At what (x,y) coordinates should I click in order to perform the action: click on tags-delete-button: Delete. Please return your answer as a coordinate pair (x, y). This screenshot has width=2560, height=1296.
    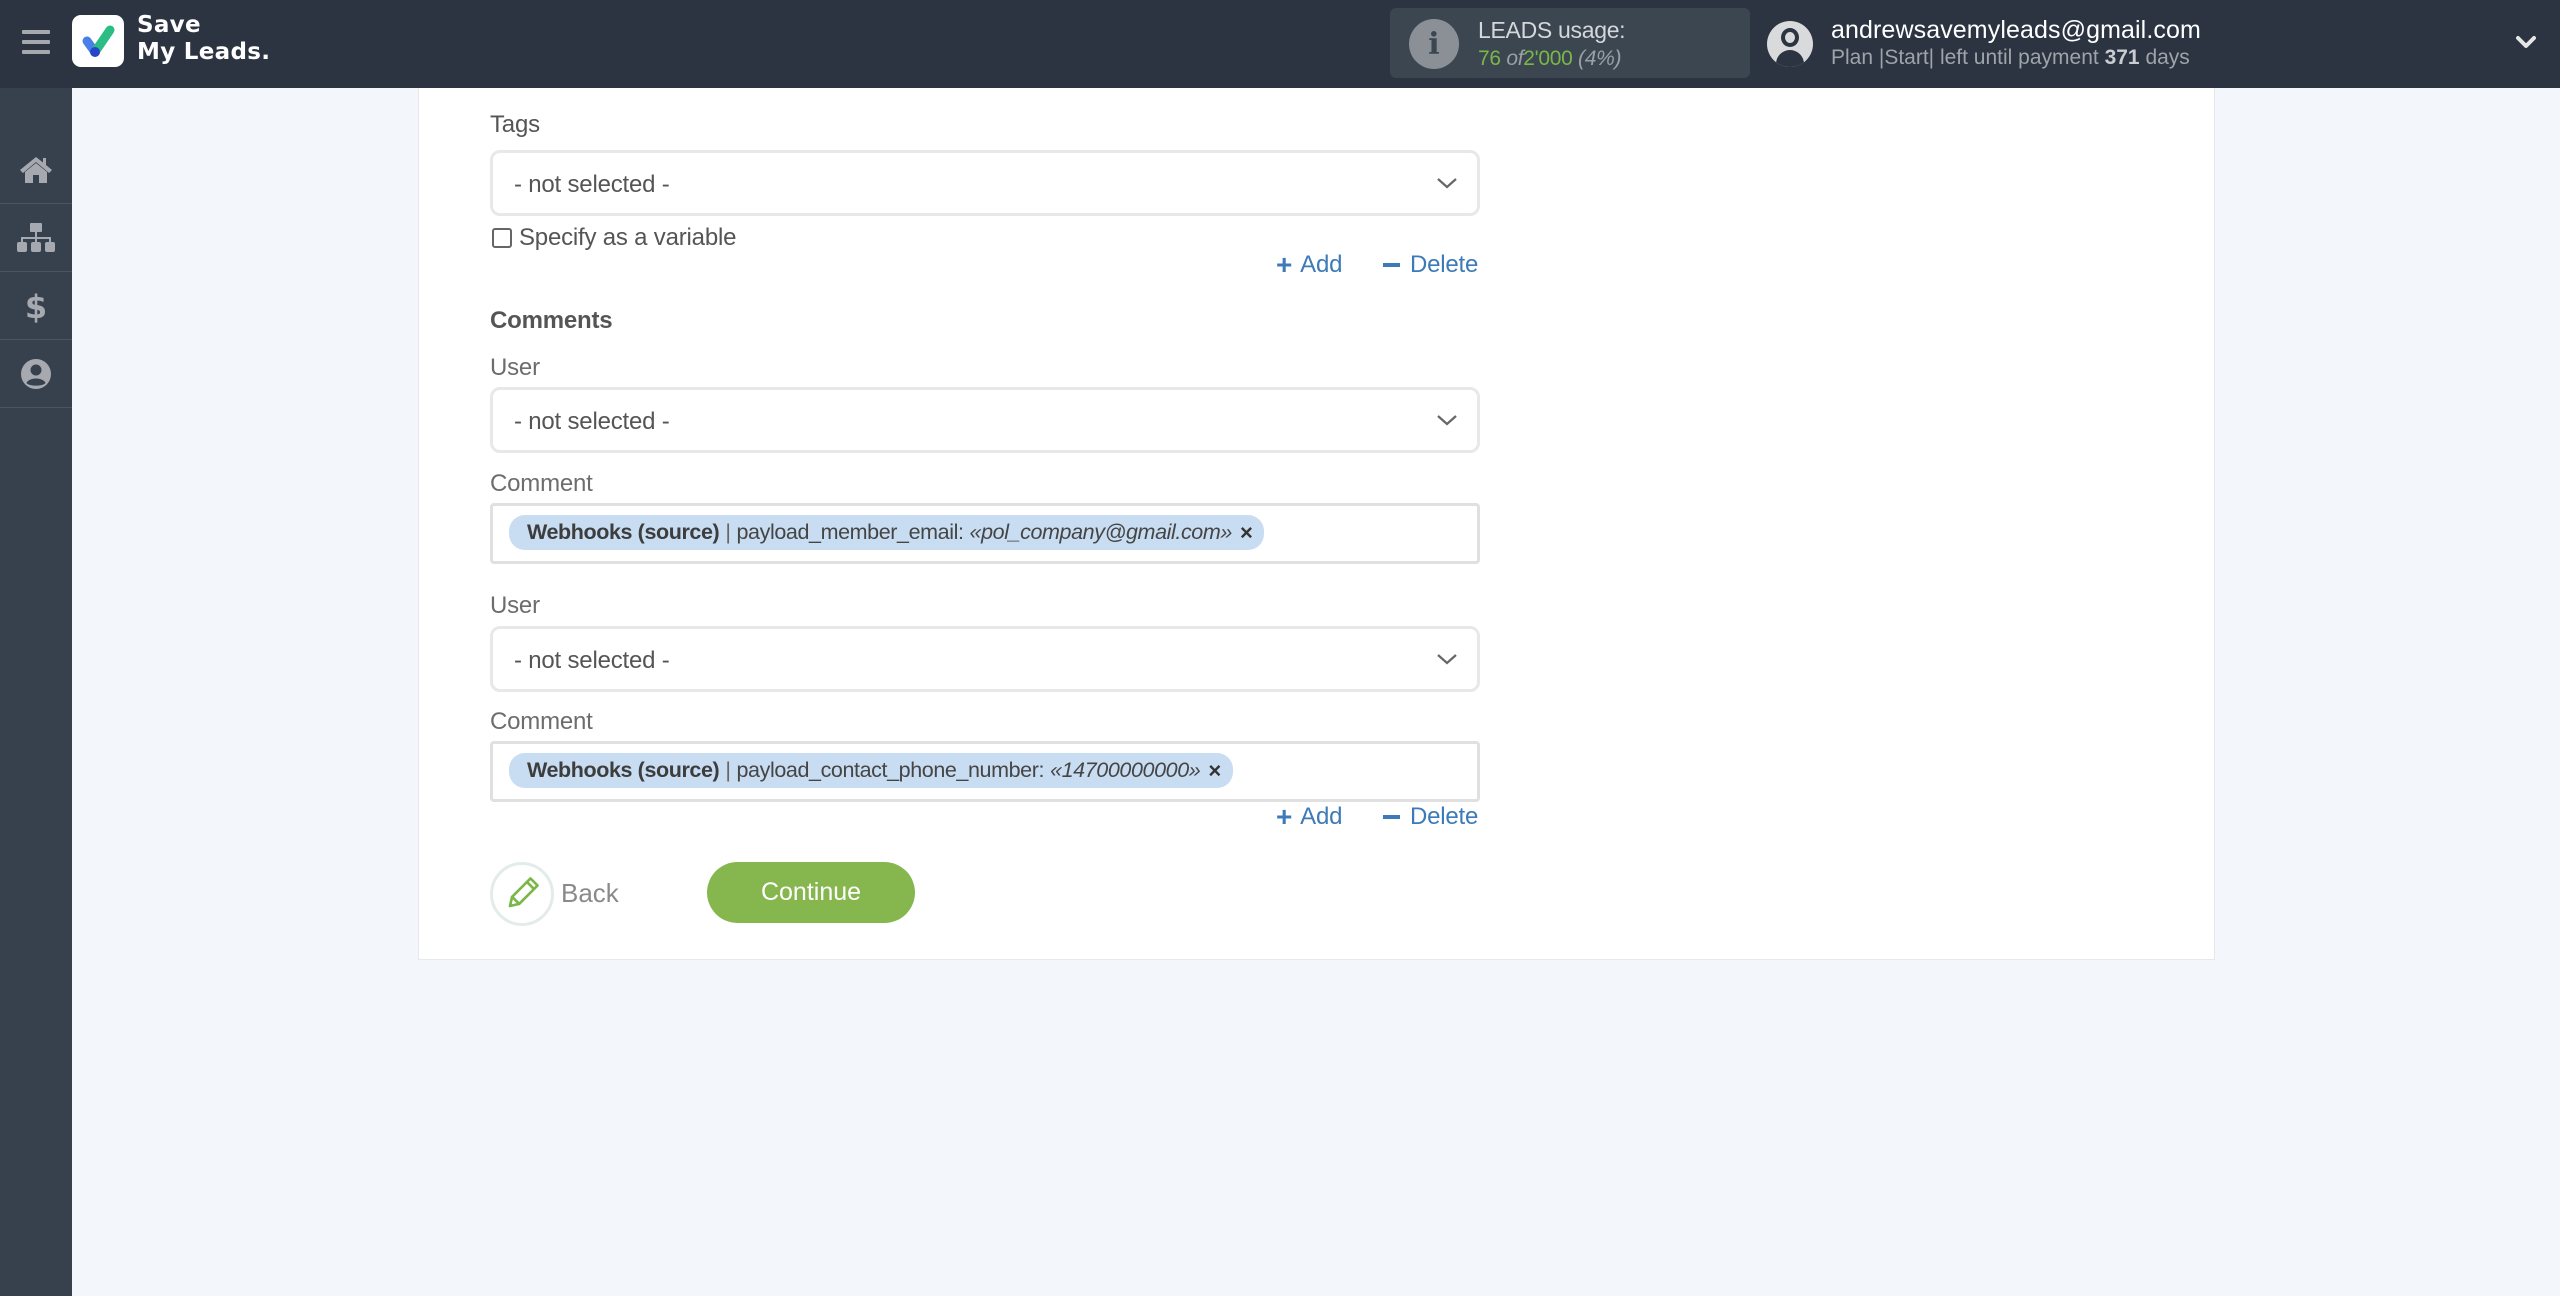
    Looking at the image, I should click on (1430, 265).